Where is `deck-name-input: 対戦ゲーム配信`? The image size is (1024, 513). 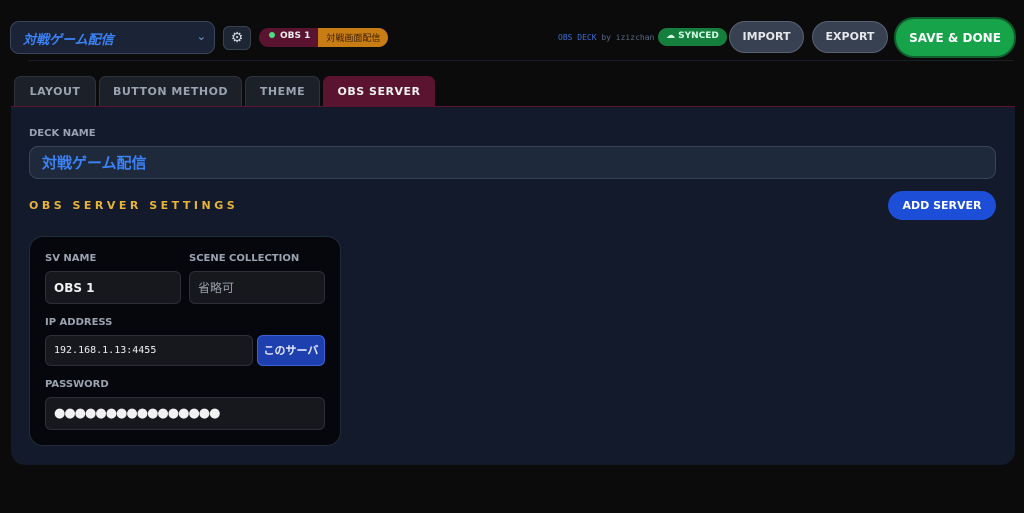 deck-name-input: 対戦ゲーム配信 is located at coordinates (512, 162).